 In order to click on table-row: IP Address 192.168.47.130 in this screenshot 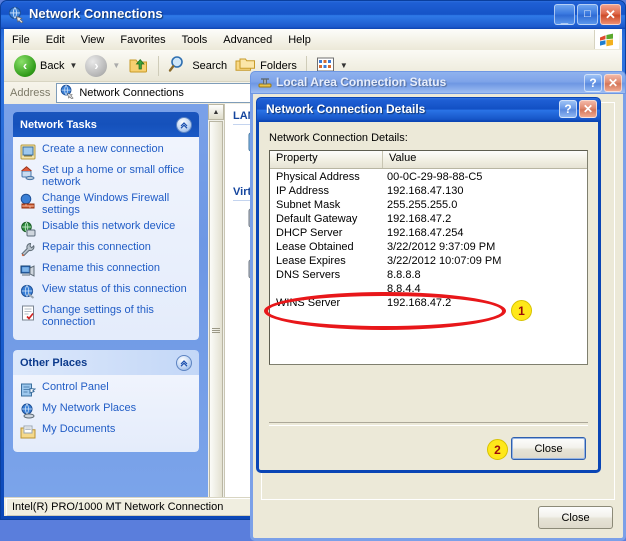, I will do `click(428, 191)`.